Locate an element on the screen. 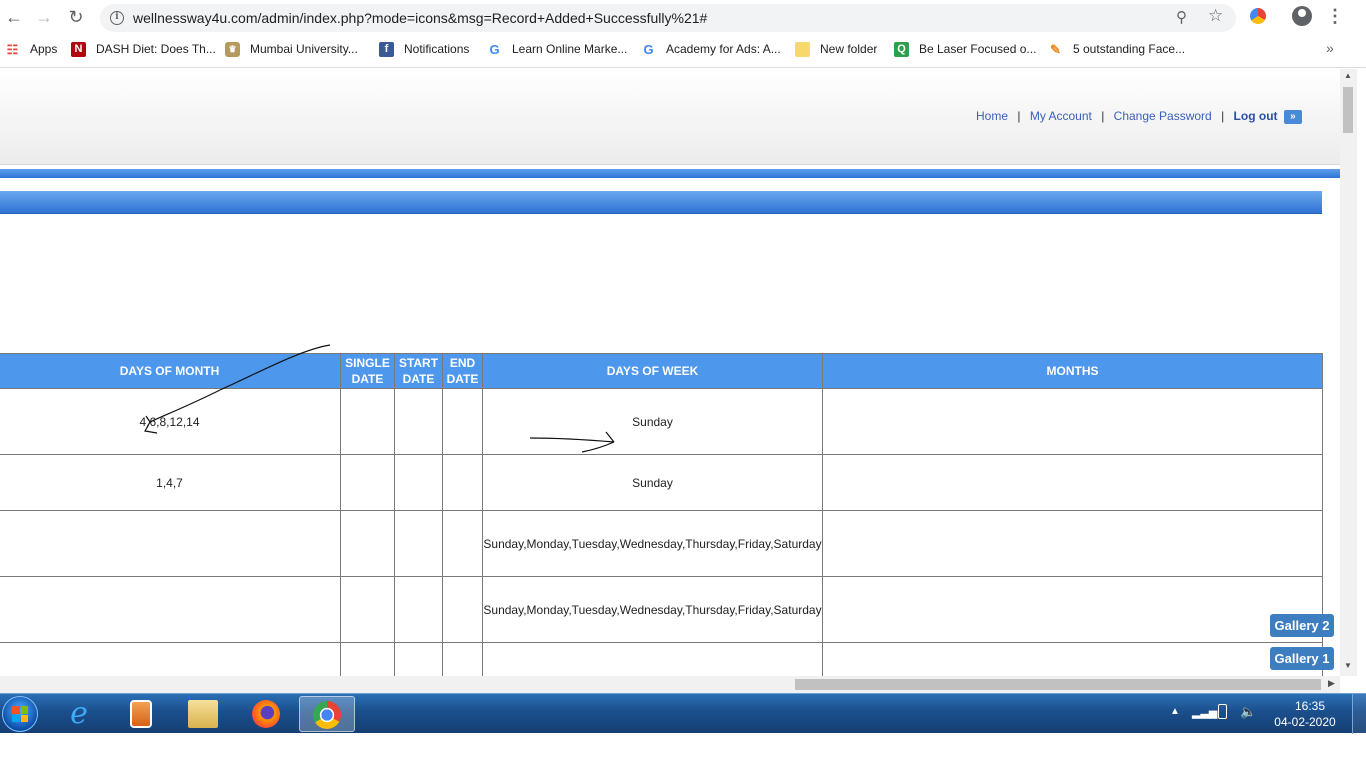 This screenshot has width=1366, height=768. university-crest-icon: ♛ is located at coordinates (232, 49).